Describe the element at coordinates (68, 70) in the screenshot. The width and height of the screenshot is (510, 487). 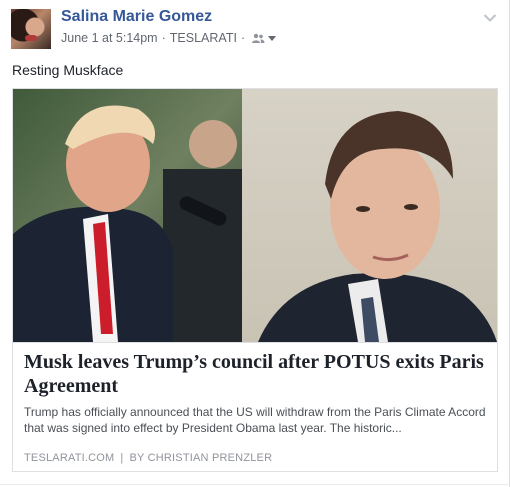
I see `post-text: Resting Muskface` at that location.